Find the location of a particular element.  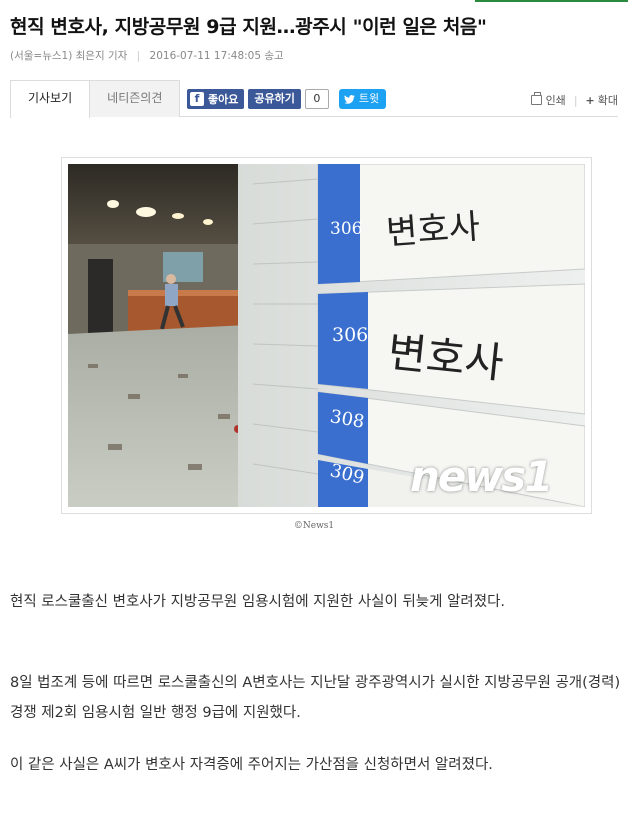

facebook-like-label: 좋아요 is located at coordinates (223, 99).